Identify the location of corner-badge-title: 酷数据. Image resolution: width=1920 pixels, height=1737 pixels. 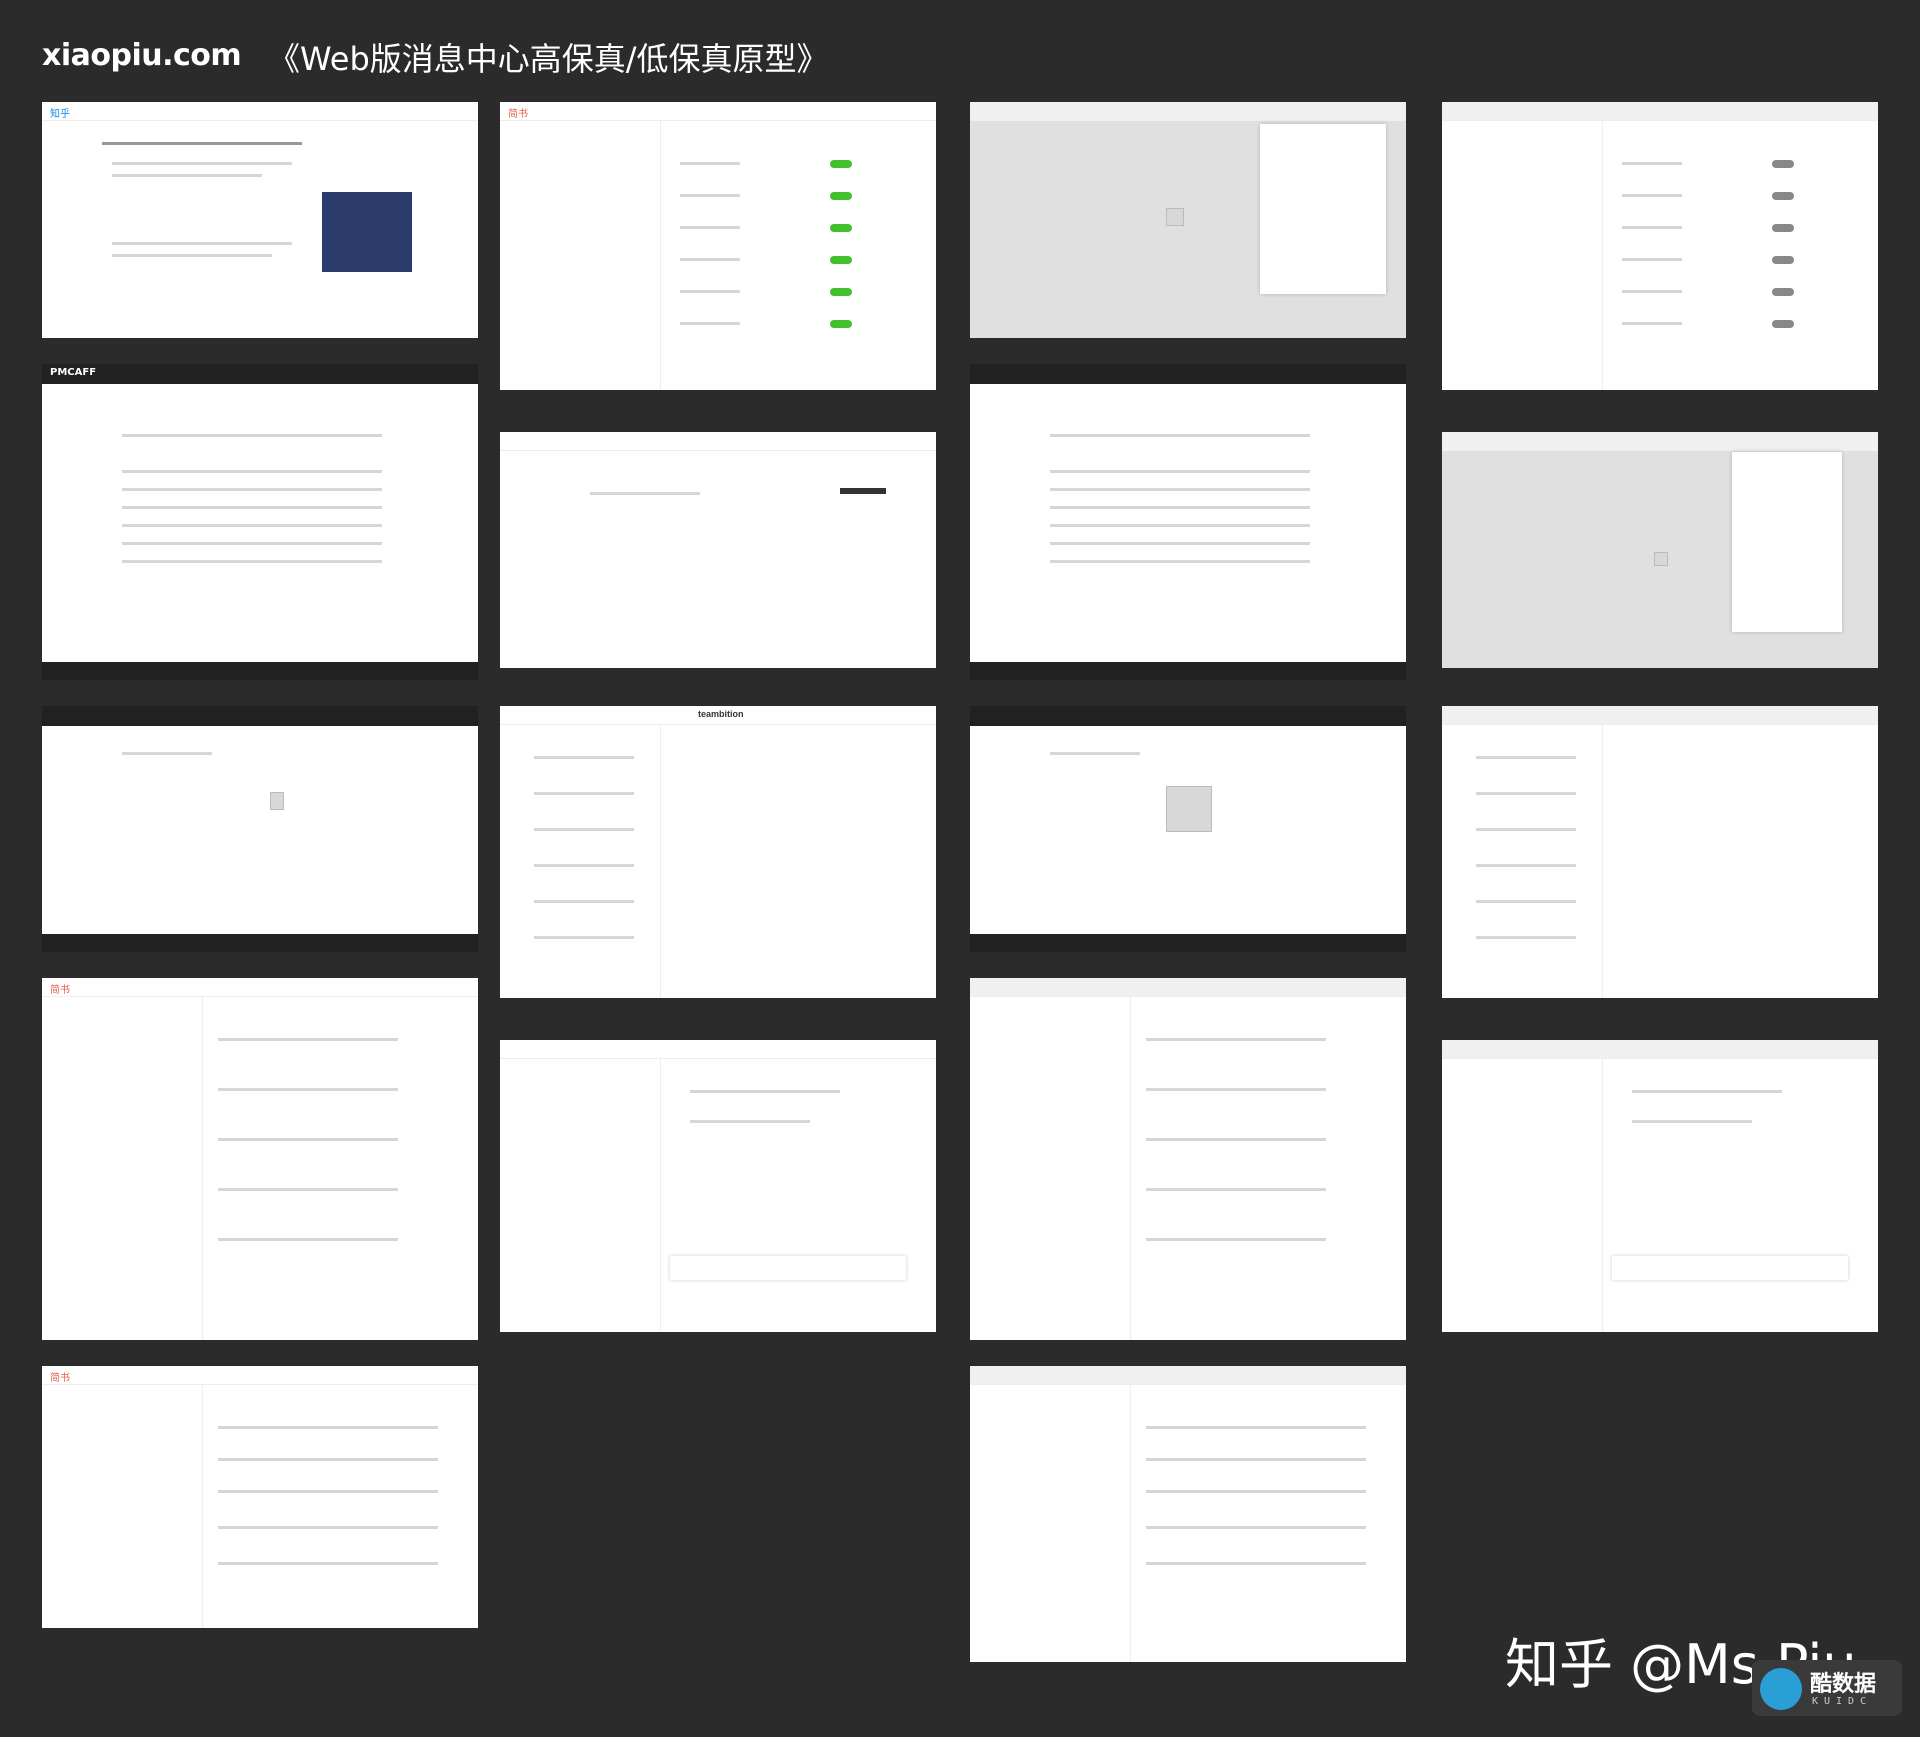
(1843, 1684).